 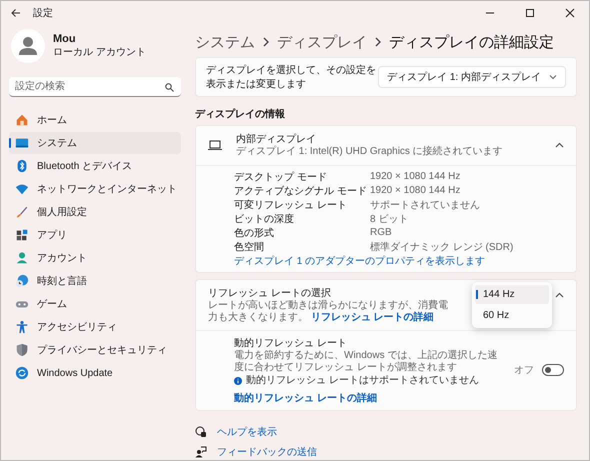 I want to click on help-icon, so click(x=201, y=432).